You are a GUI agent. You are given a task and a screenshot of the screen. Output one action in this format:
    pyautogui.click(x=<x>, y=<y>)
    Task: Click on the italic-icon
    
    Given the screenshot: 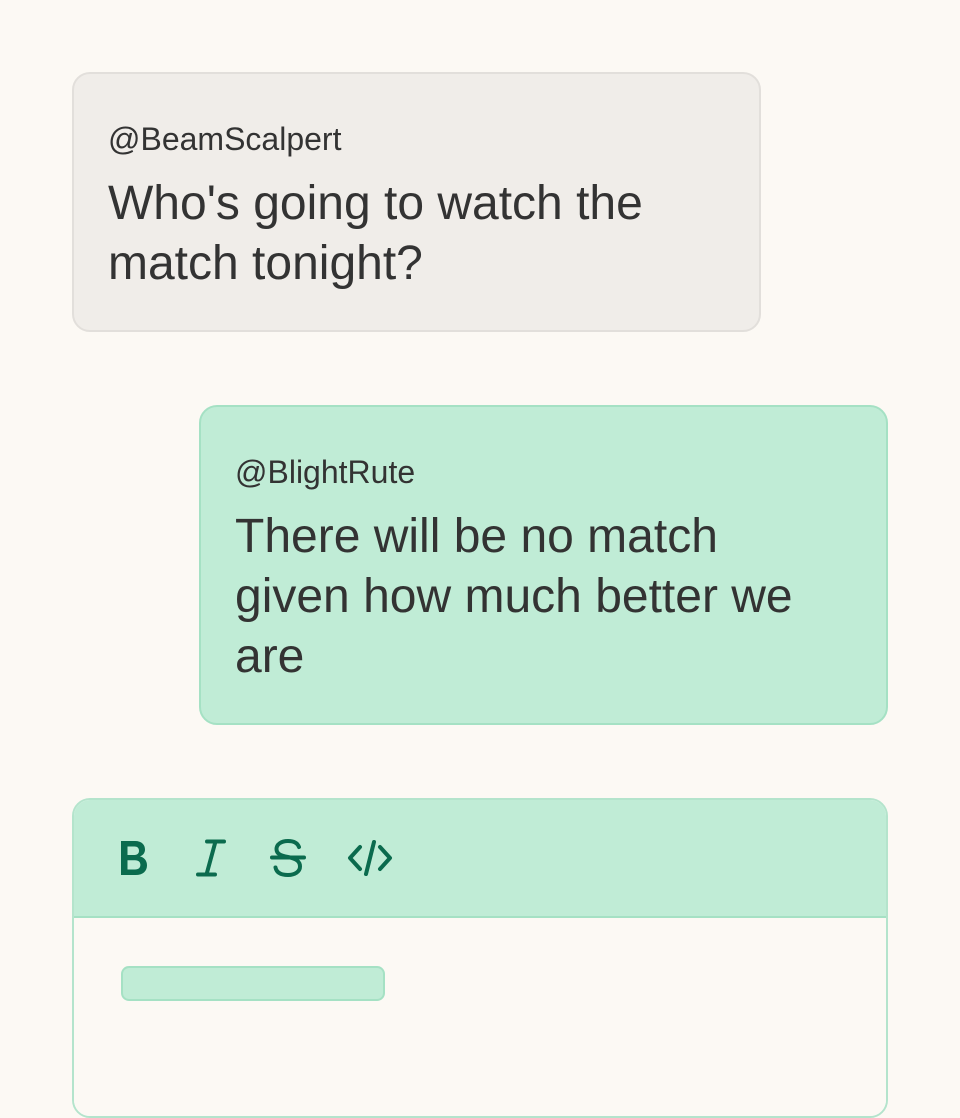 What is the action you would take?
    pyautogui.click(x=211, y=858)
    